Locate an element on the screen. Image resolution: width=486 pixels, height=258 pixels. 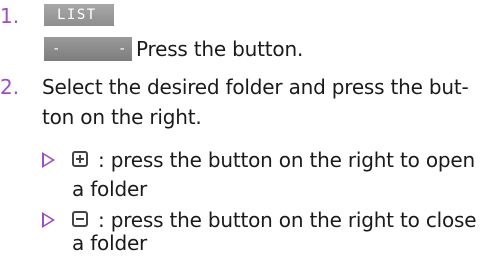
minus-box-icon is located at coordinates (80, 219).